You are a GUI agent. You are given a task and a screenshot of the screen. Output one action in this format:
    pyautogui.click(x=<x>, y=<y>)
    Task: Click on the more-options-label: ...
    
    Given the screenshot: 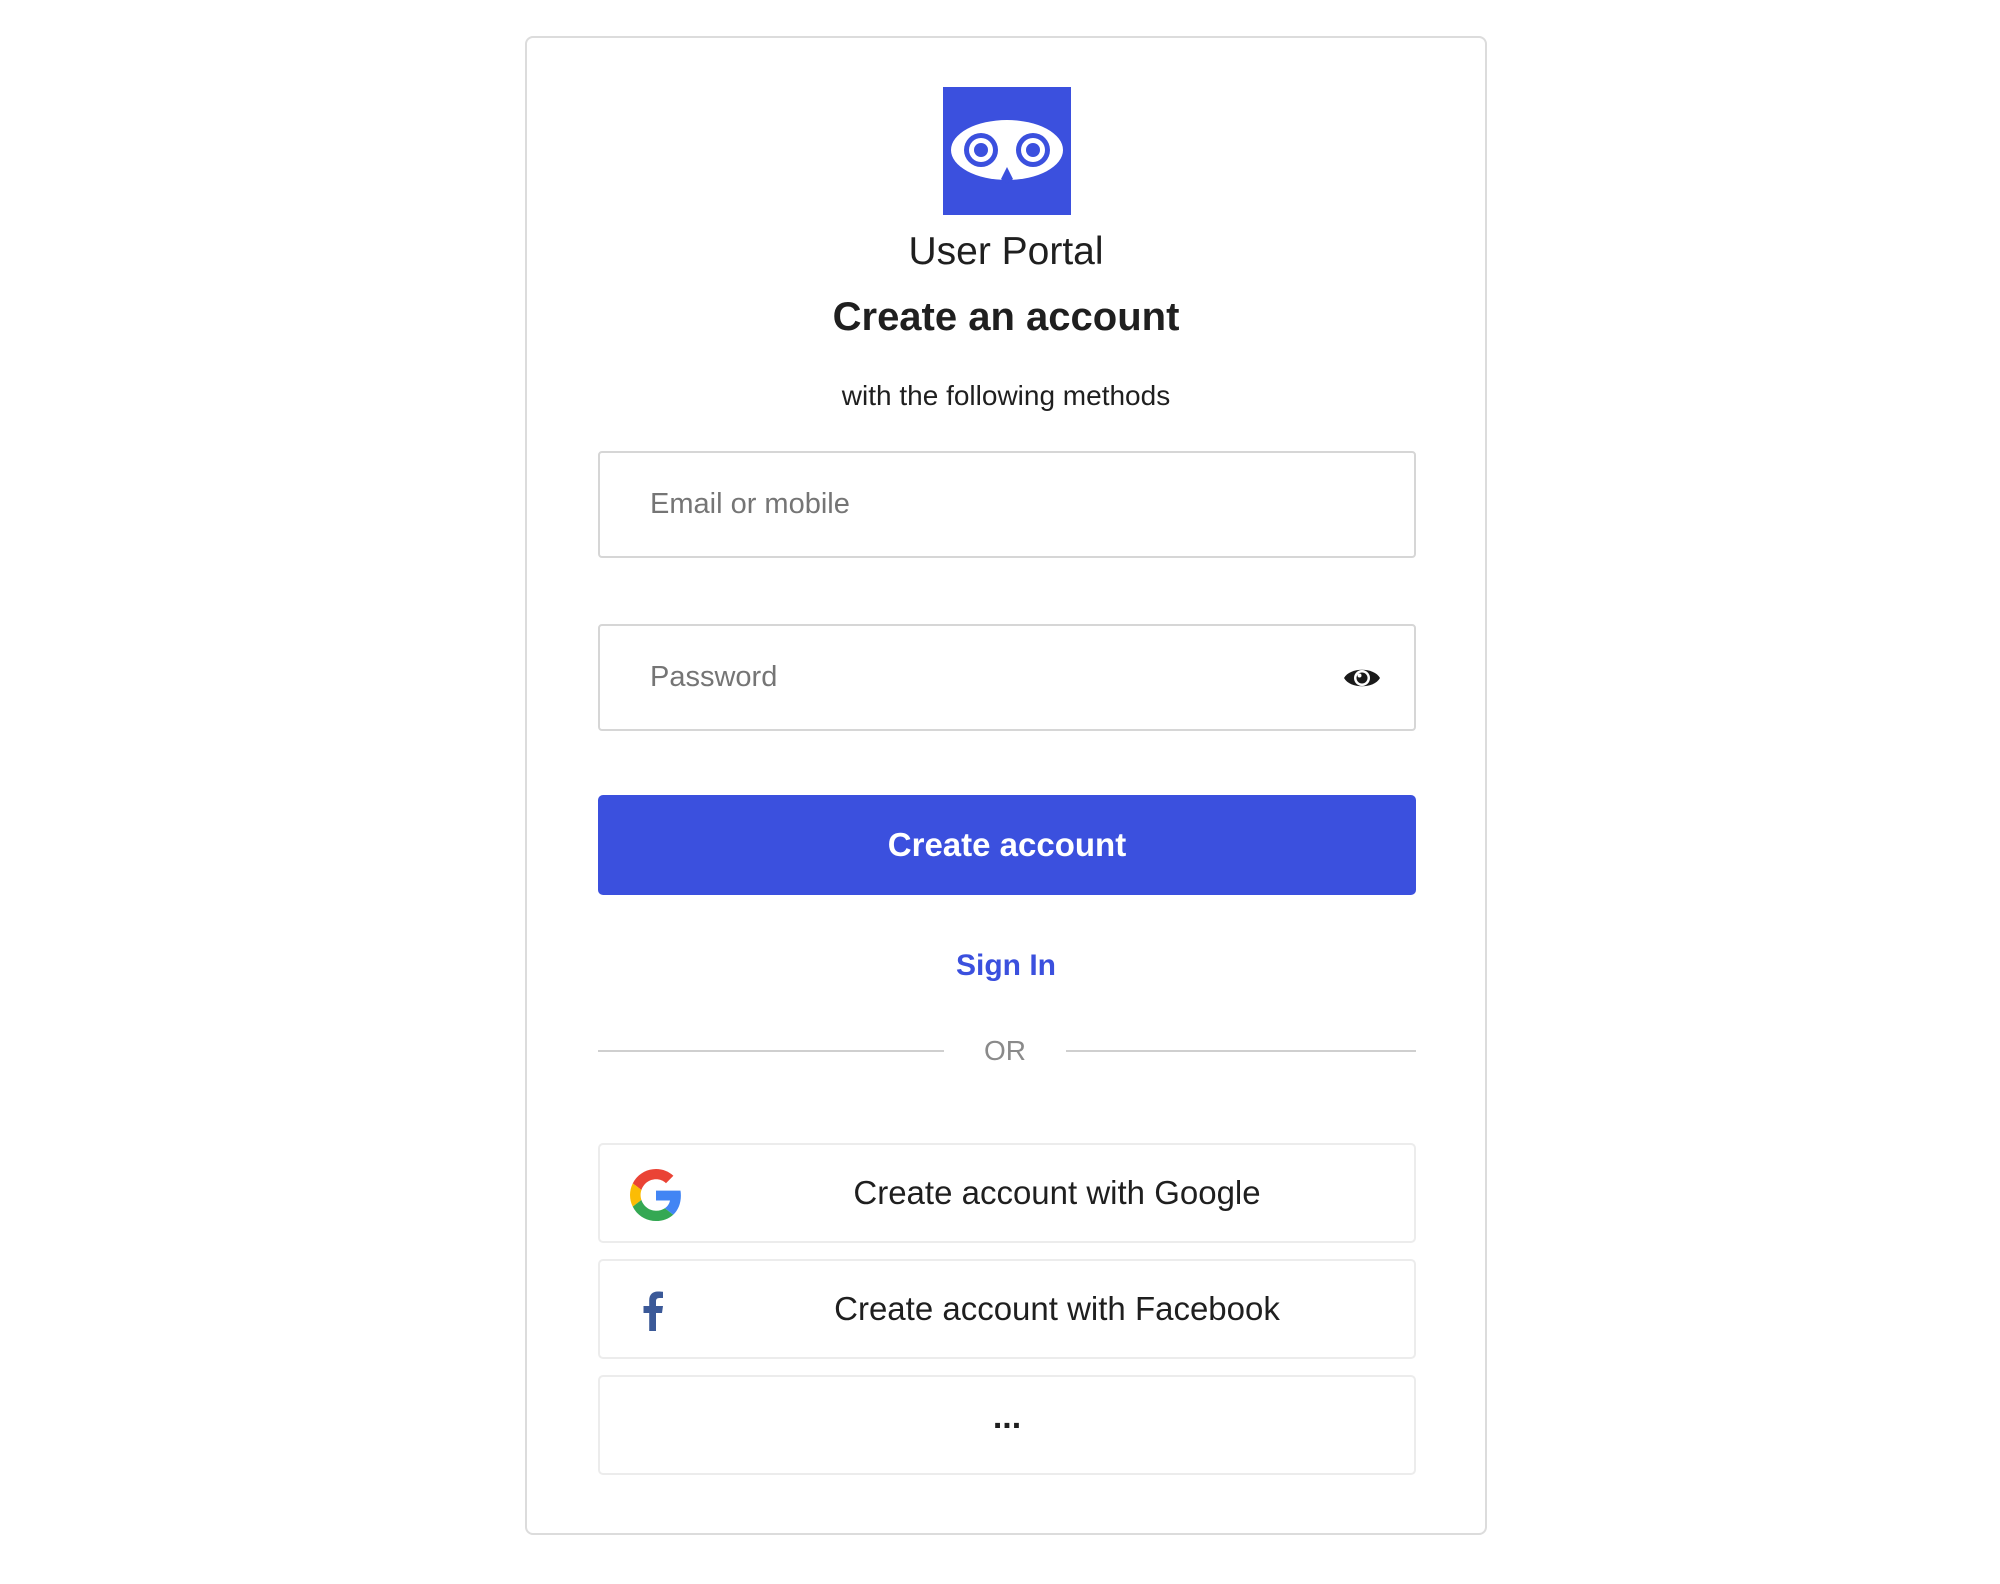 What is the action you would take?
    pyautogui.click(x=1007, y=1417)
    